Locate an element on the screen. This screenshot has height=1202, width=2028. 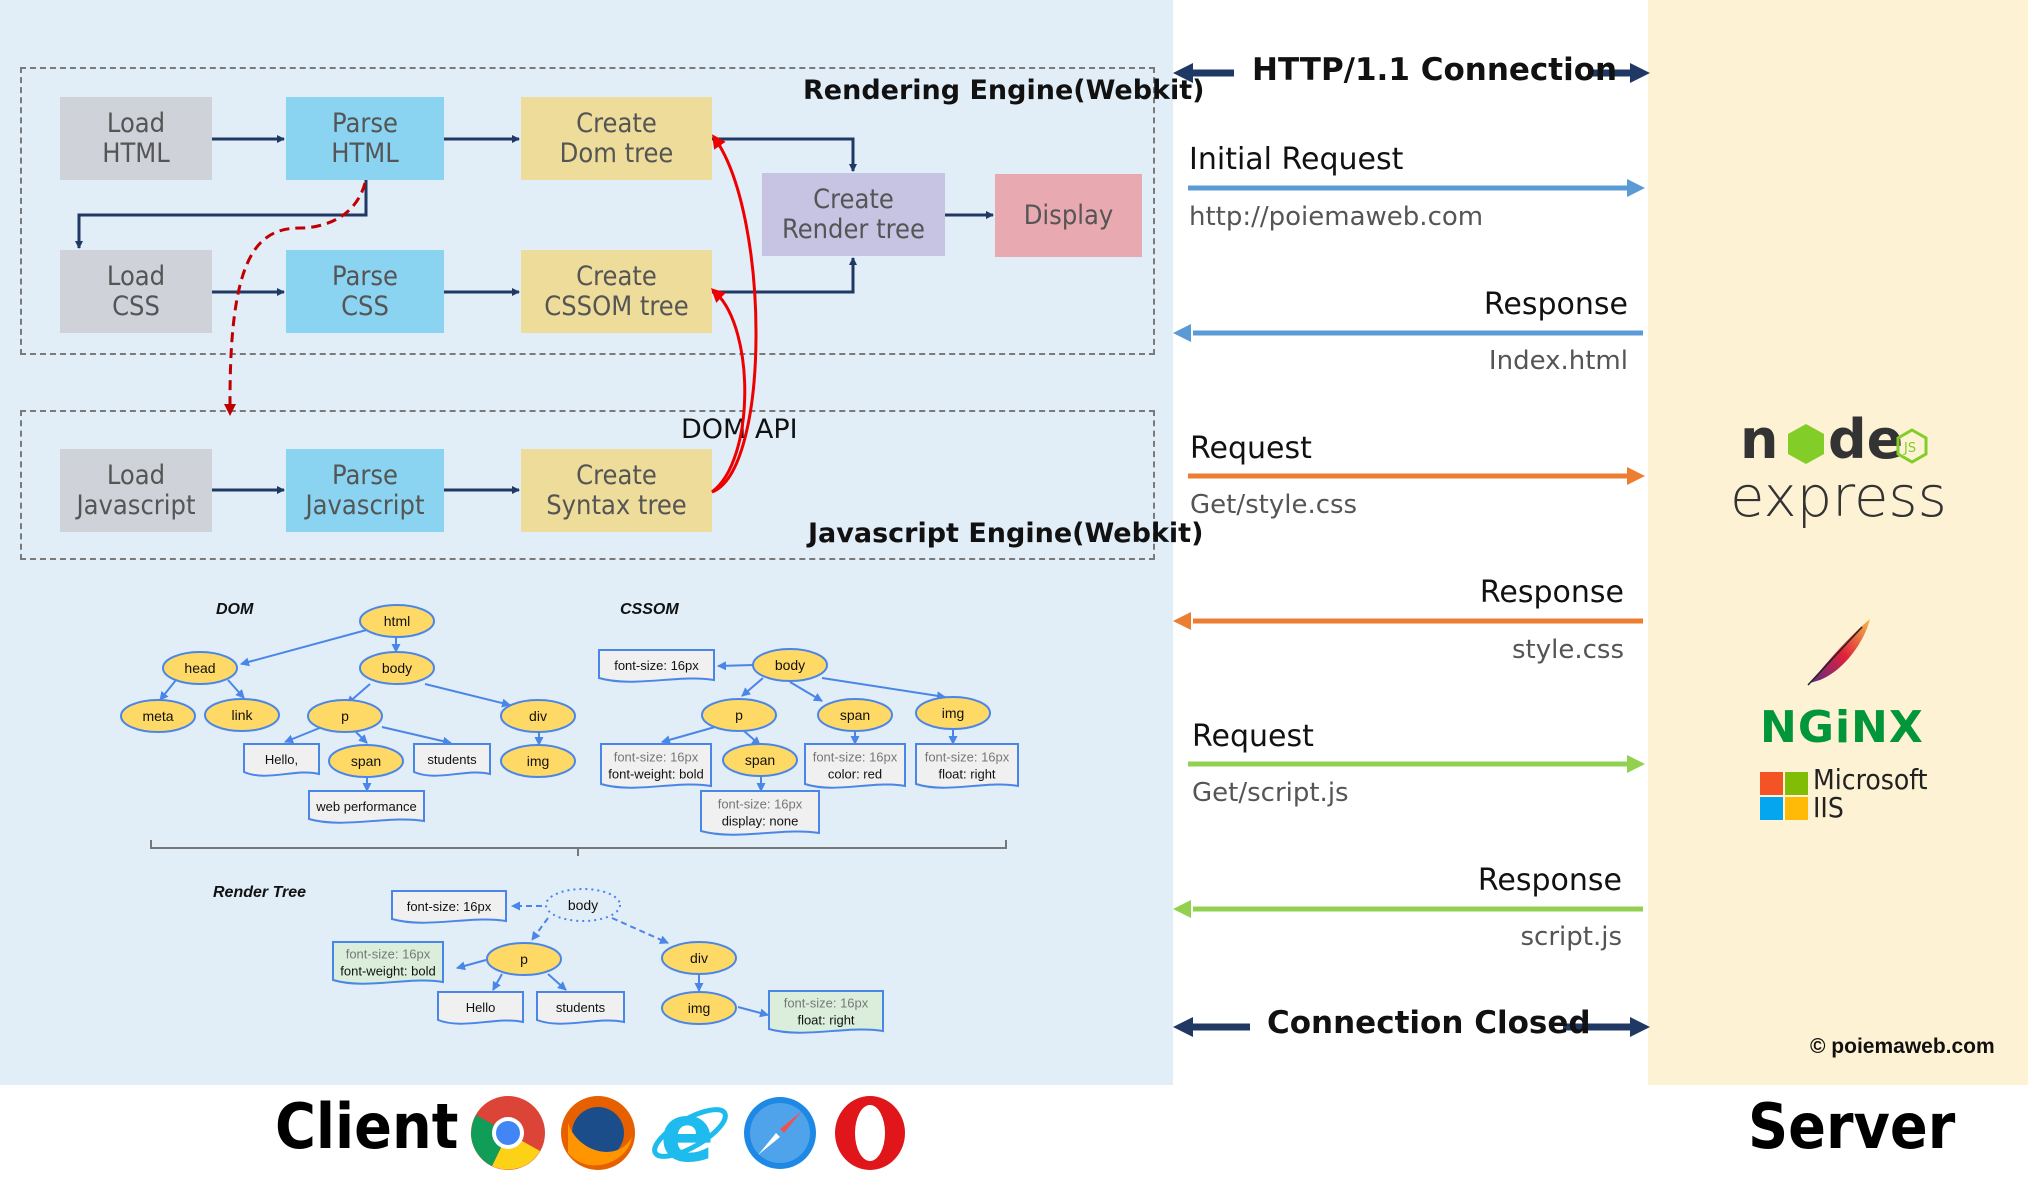
apache-feather-icon is located at coordinates (1840, 654).